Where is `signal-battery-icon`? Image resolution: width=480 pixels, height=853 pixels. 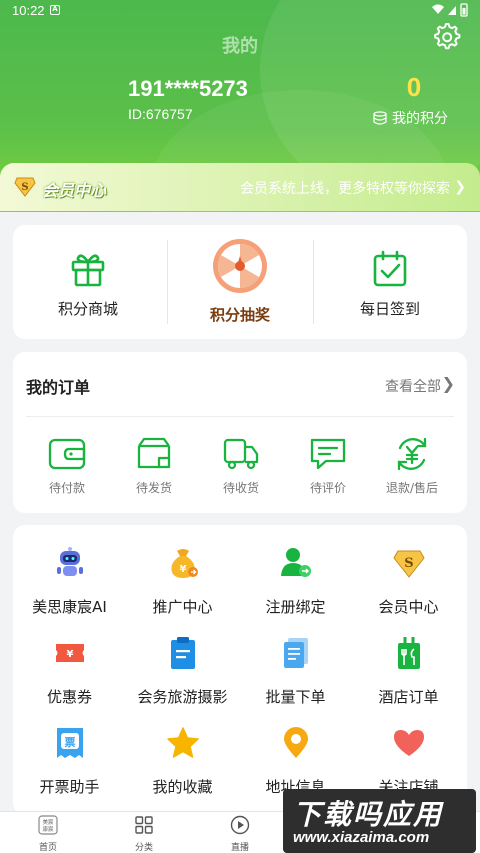
signal-battery-icon is located at coordinates (450, 10).